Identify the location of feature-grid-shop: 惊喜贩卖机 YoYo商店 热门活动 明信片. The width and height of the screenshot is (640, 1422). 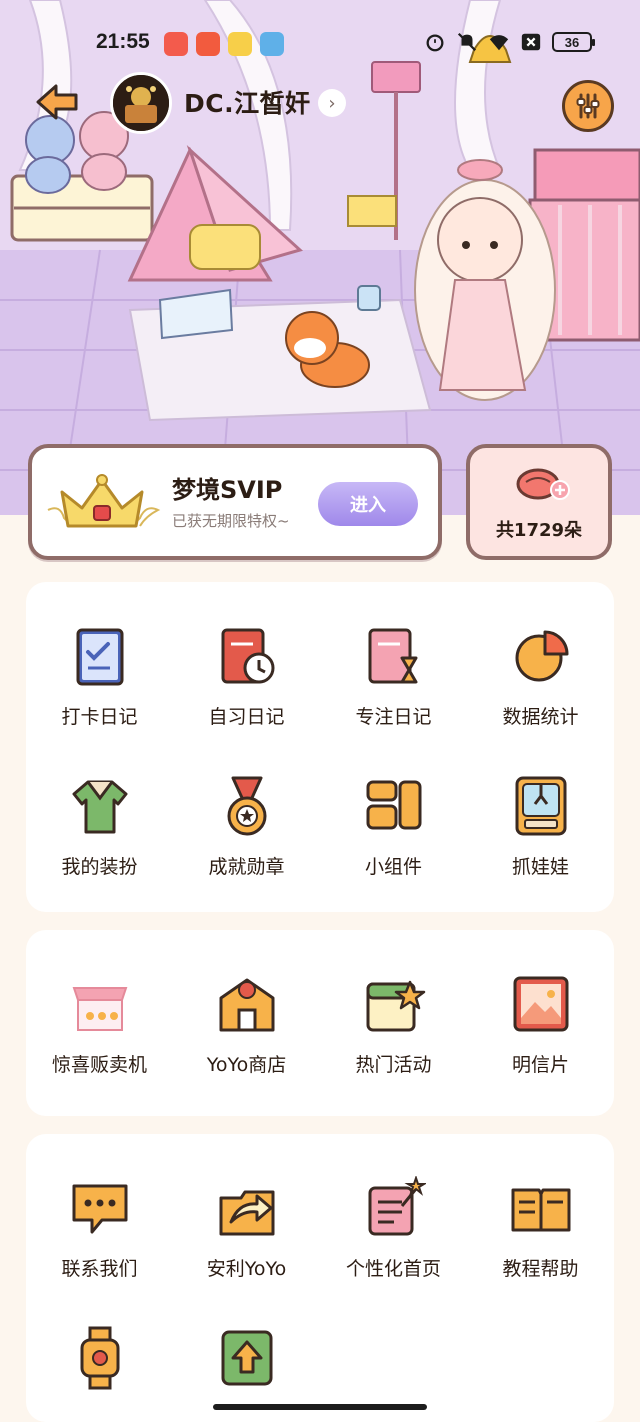
(320, 1023).